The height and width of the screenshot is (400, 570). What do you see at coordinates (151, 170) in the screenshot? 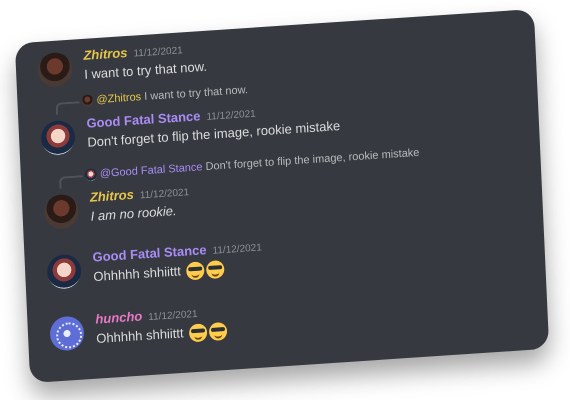
I see `reply-author: @Good Fatal Stance` at bounding box center [151, 170].